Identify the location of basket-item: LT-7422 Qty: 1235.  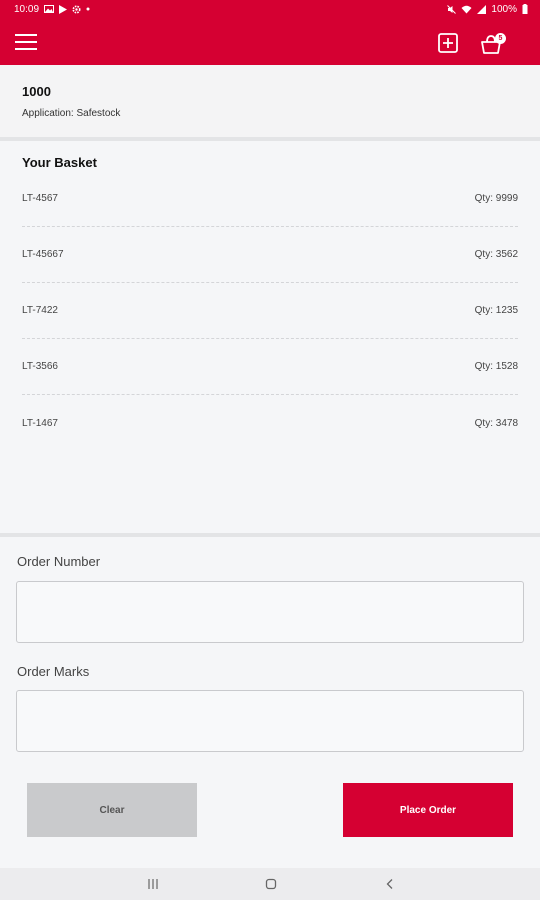
(270, 311).